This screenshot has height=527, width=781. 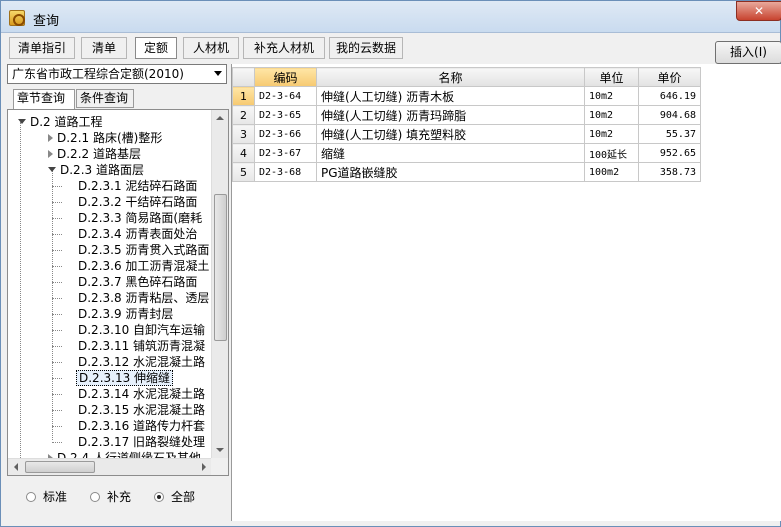 What do you see at coordinates (285, 172) in the screenshot?
I see `cell-code: D2-3-68` at bounding box center [285, 172].